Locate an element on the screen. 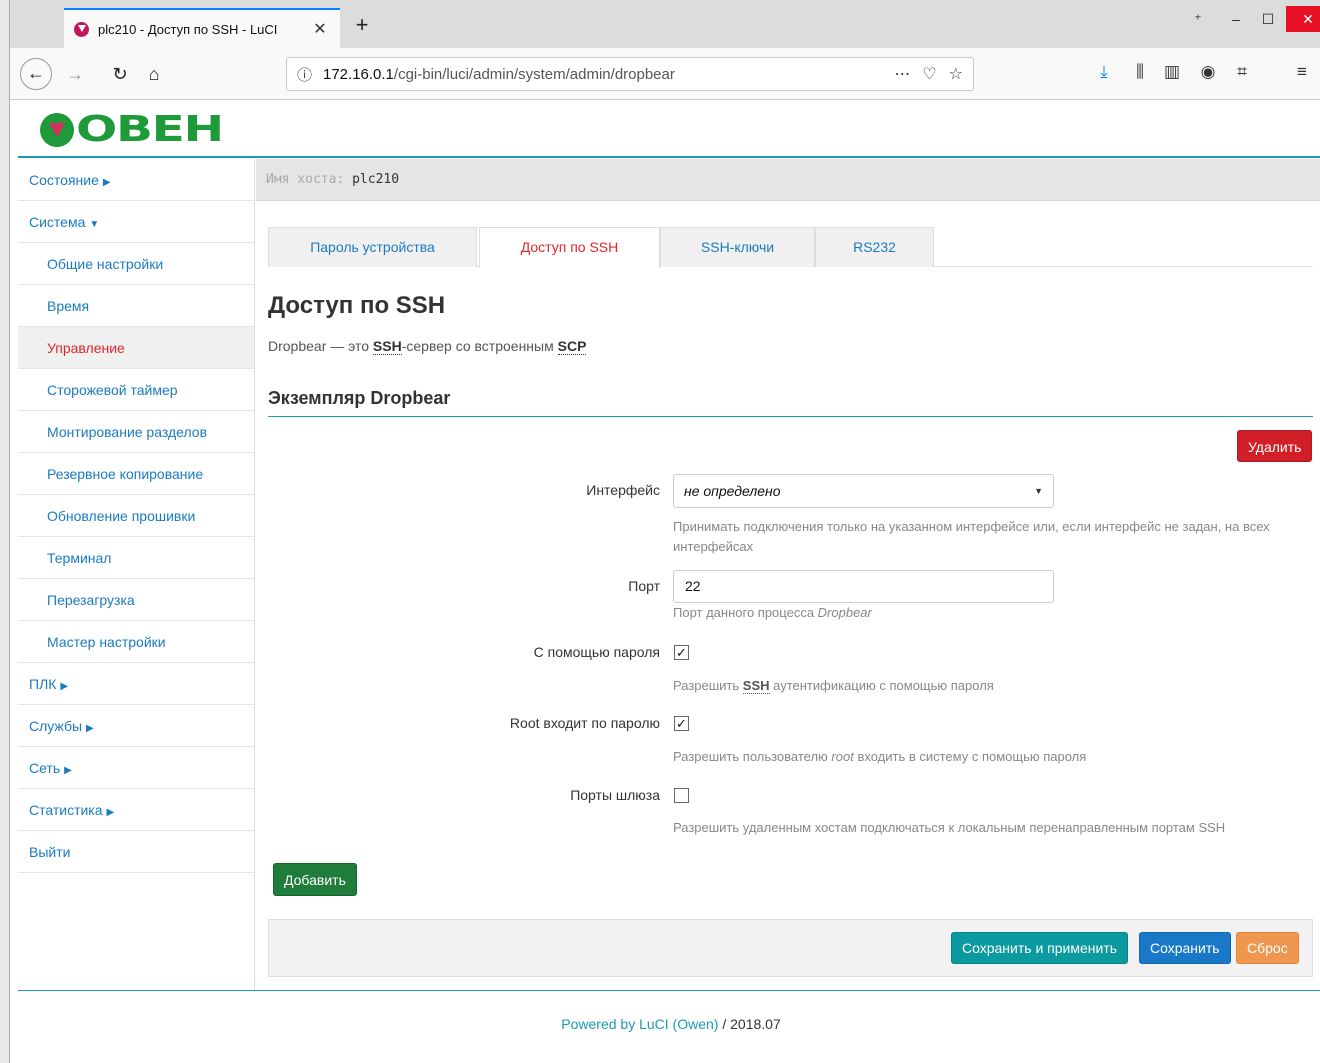  hostname-label: Имя хоста: is located at coordinates (305, 179).